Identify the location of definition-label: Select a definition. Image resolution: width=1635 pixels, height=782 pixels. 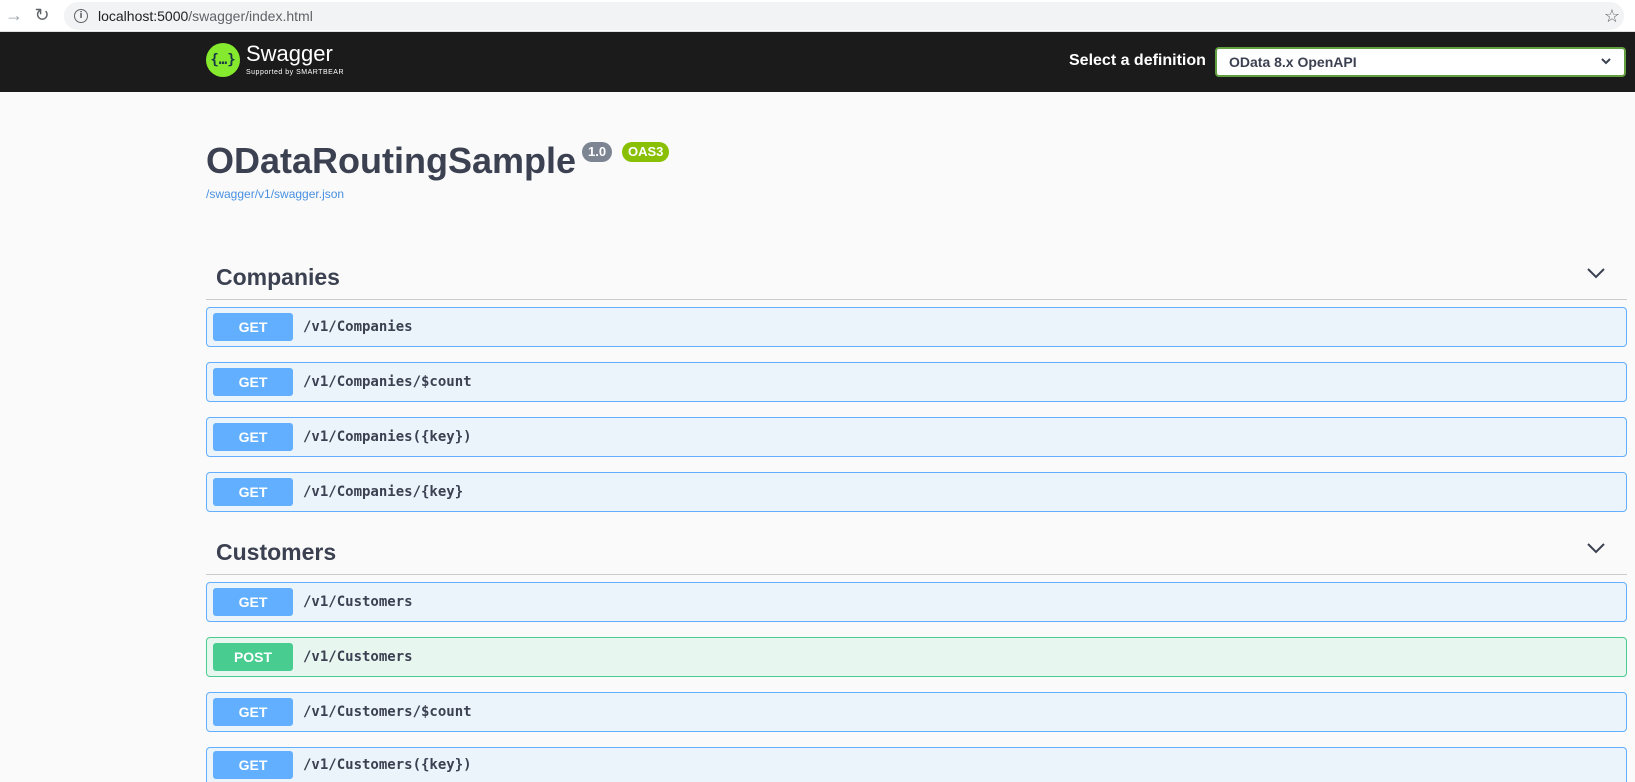
(1137, 60).